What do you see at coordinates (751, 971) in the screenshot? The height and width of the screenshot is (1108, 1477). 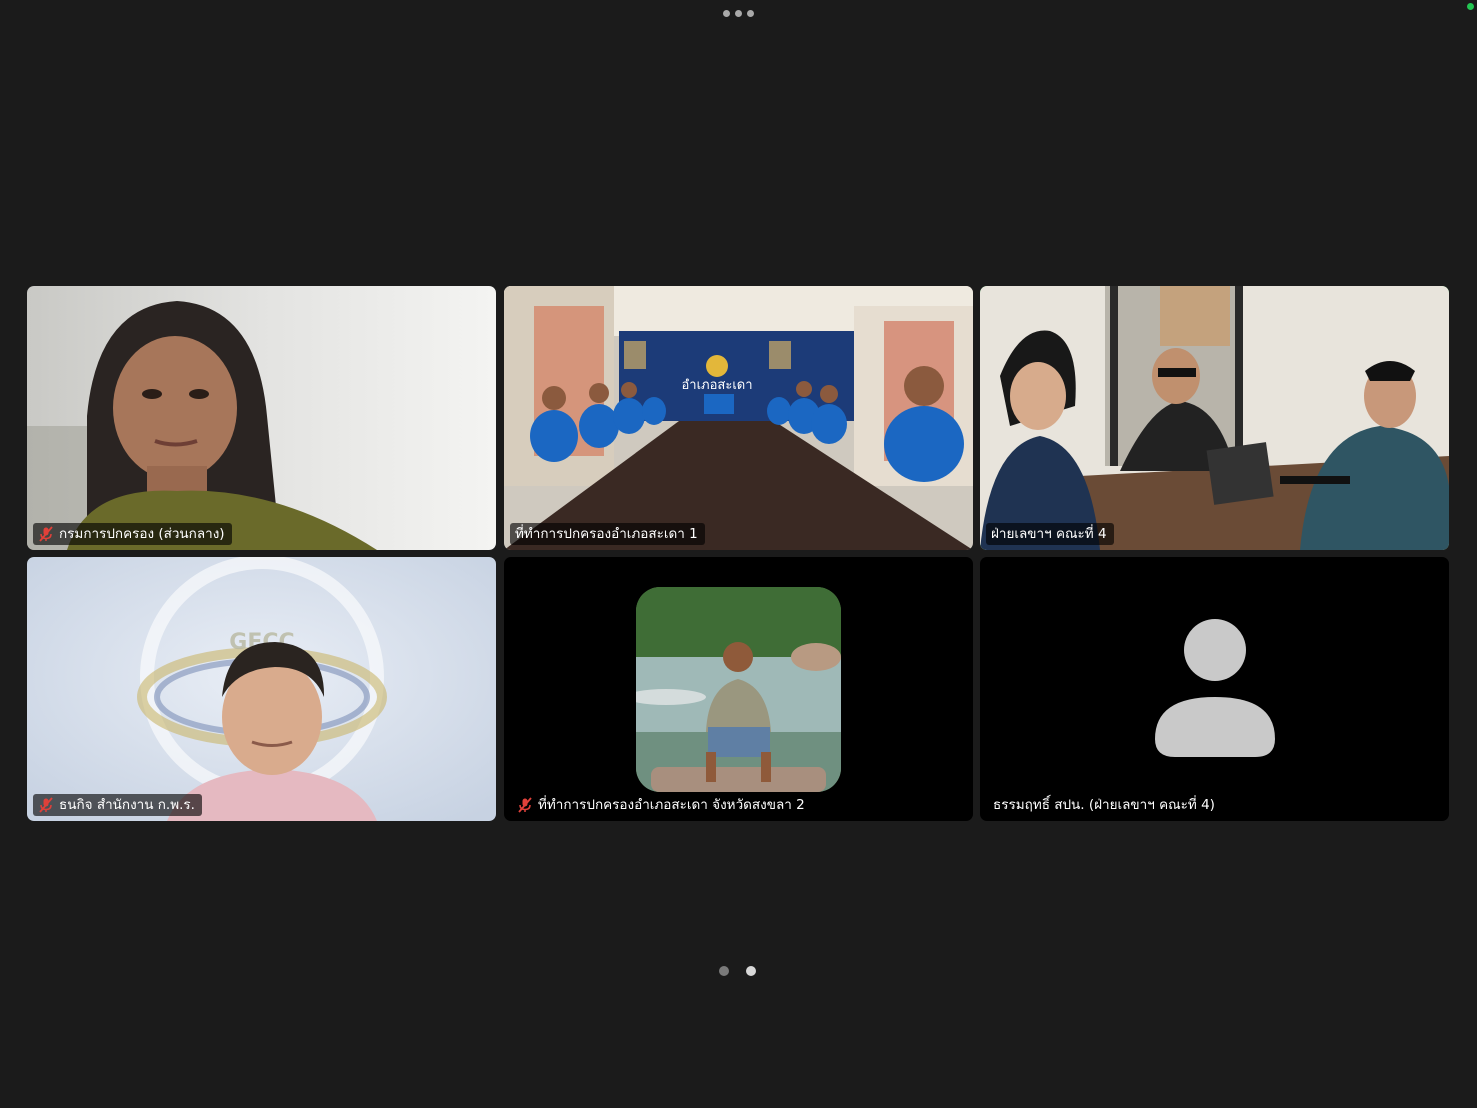 I see `page-dot-2-current` at bounding box center [751, 971].